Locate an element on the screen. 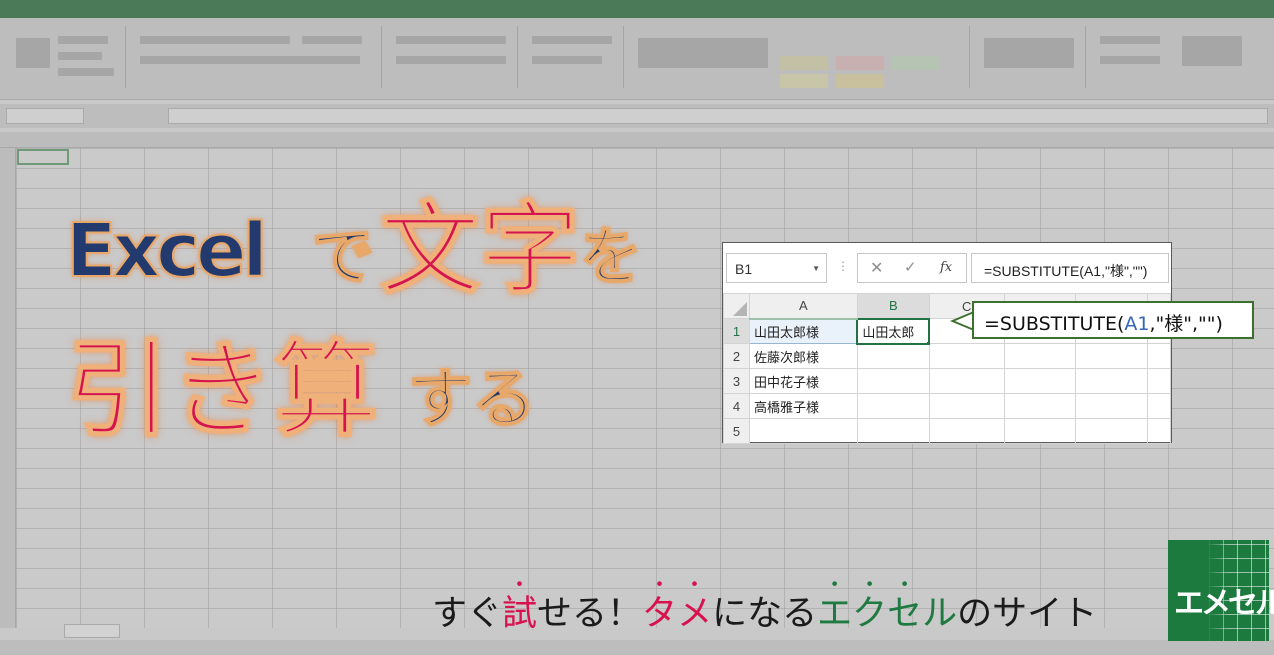 The height and width of the screenshot is (655, 1274). headline-wo: を is located at coordinates (611, 256).